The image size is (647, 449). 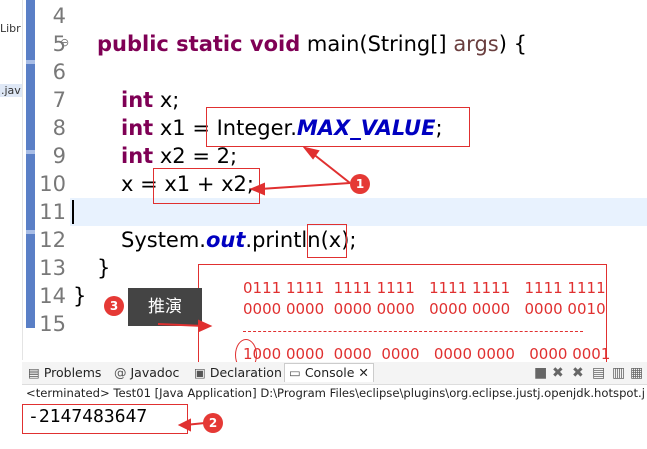 What do you see at coordinates (11, 180) in the screenshot?
I see `package-explorer-edge: Libr .jav` at bounding box center [11, 180].